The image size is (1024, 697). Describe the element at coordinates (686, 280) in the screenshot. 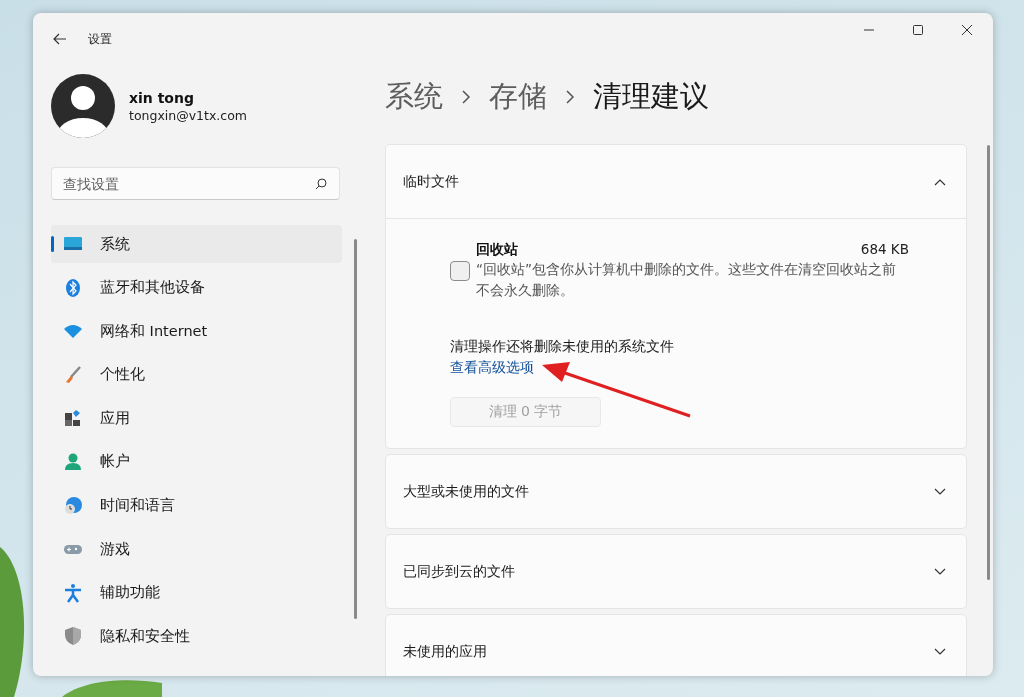

I see `item-description: “回收站”包含你从计算机中删除的文件。这些文件在清空回收站之前不会永久删除。` at that location.